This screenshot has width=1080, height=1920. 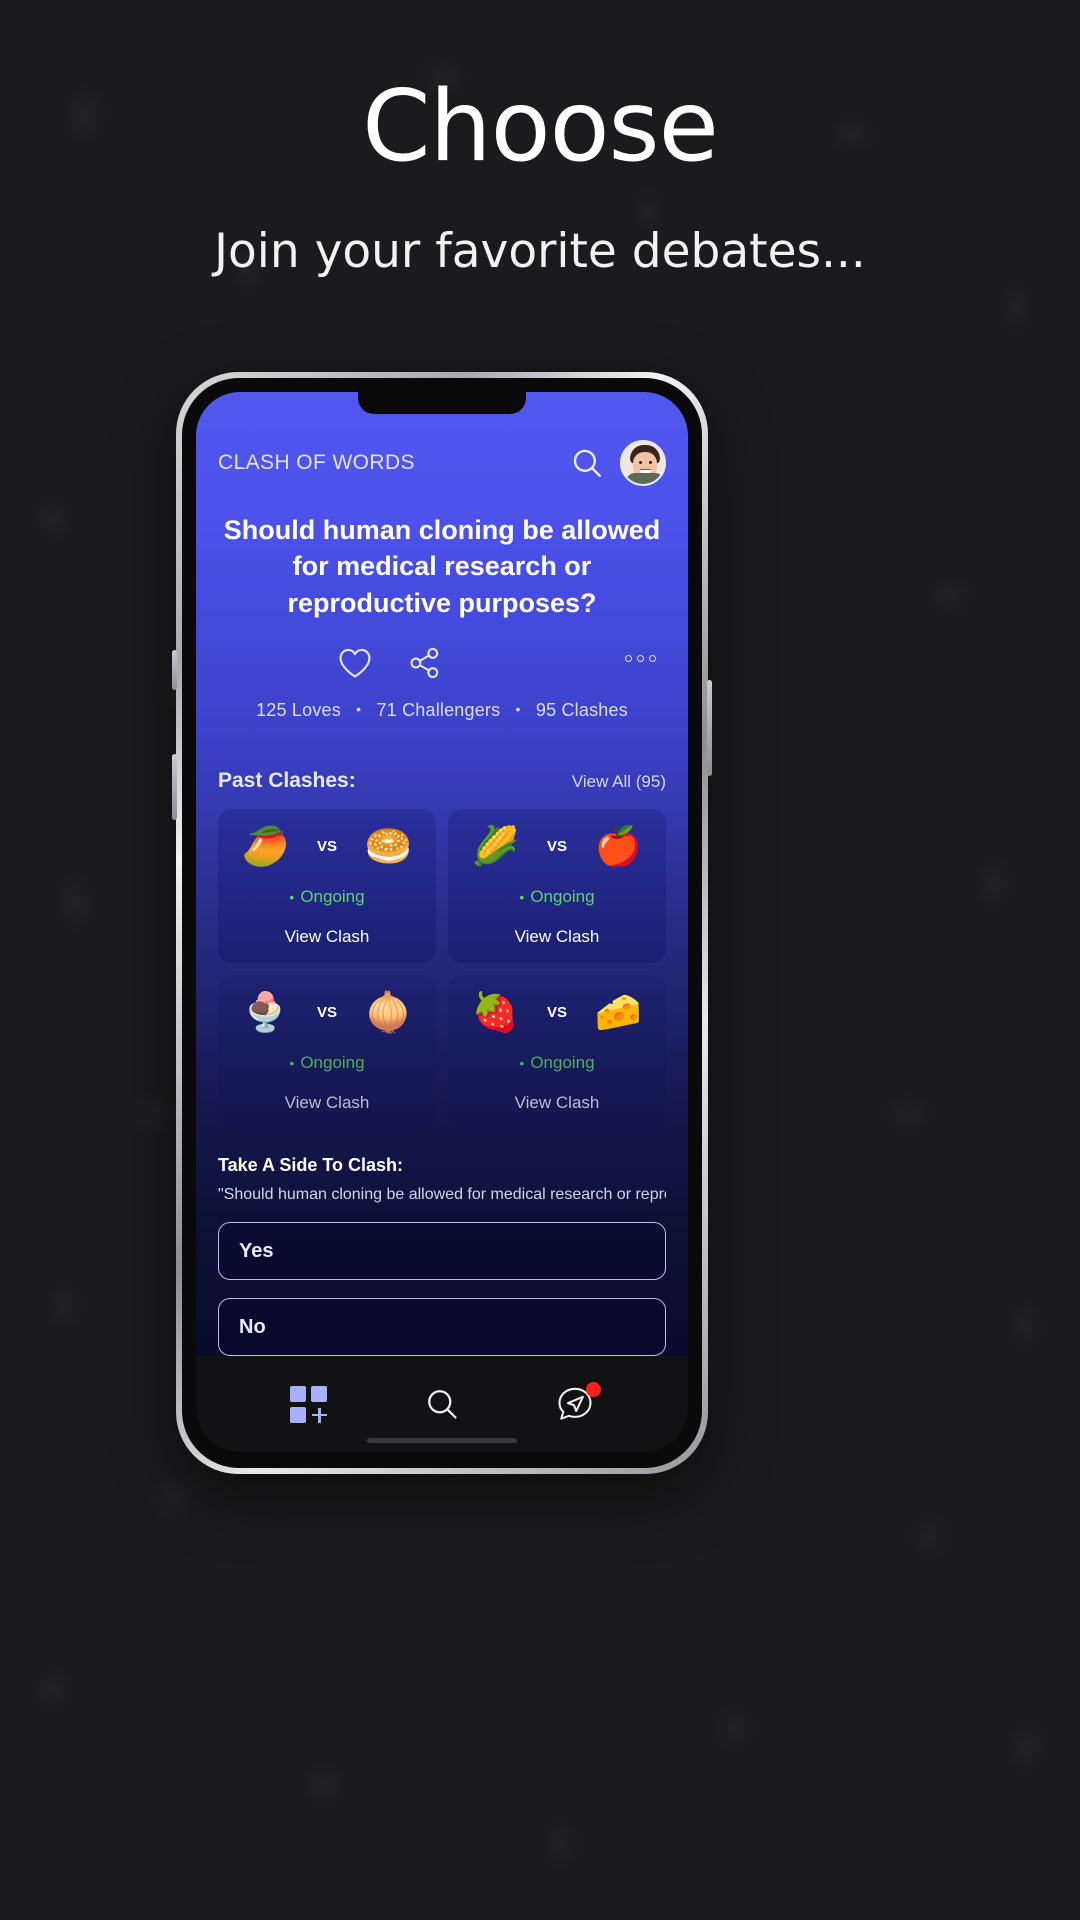 I want to click on avatar, so click(x=643, y=463).